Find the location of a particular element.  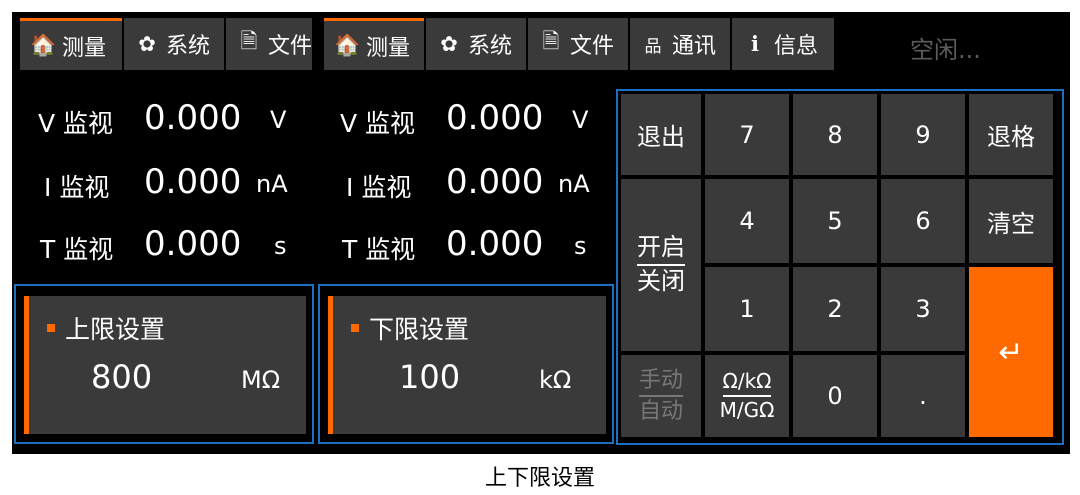

key-1: 1 is located at coordinates (747, 309).